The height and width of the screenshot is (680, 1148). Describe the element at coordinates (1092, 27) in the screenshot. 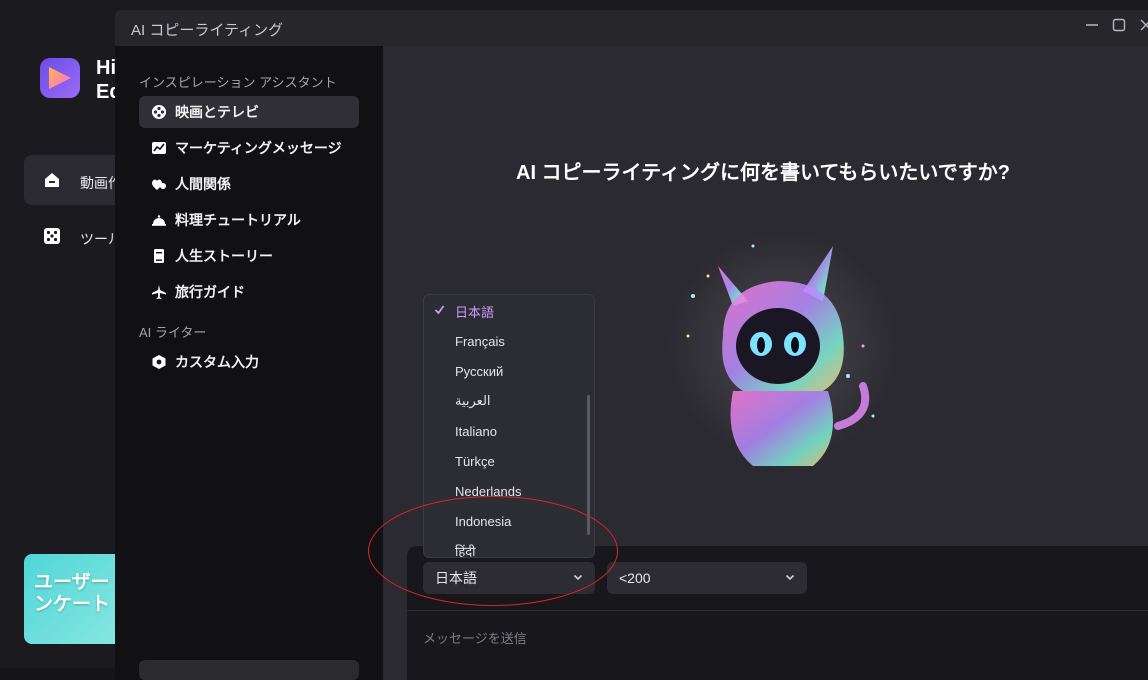

I see `minimize-icon` at that location.